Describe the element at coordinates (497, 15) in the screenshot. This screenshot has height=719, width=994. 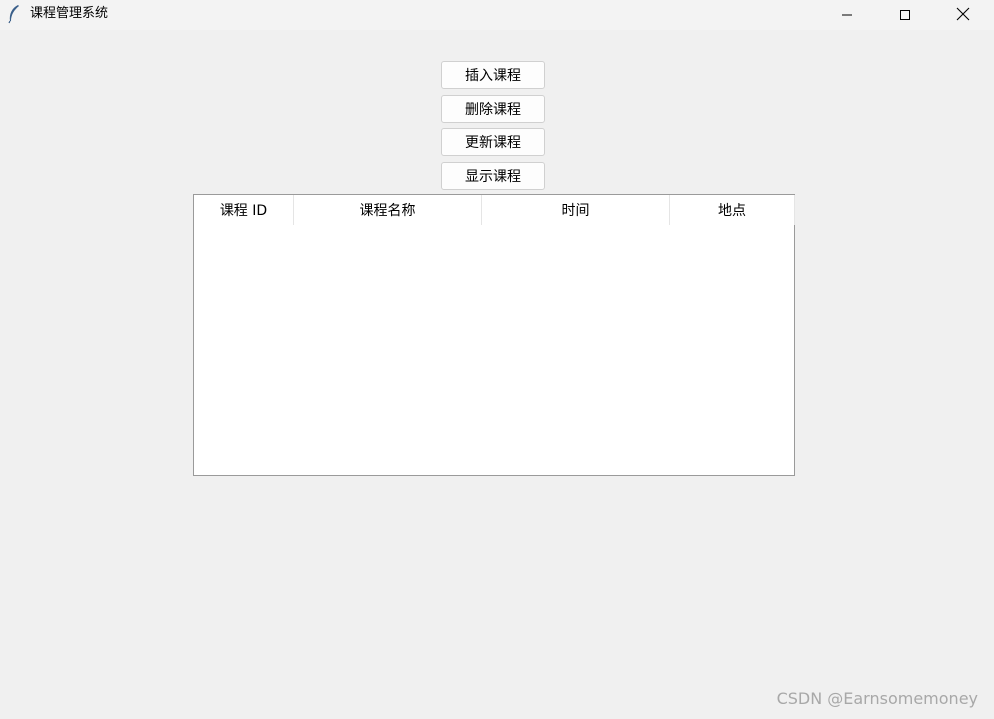
I see `title-bar: 课程管理系统` at that location.